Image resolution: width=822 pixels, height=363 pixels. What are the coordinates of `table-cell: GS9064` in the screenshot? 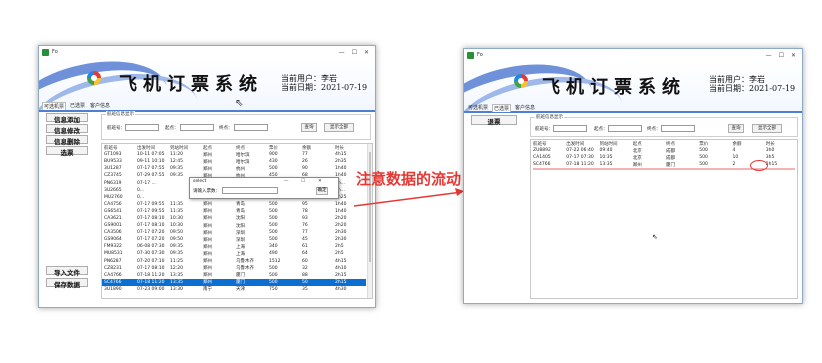 It's located at (113, 240).